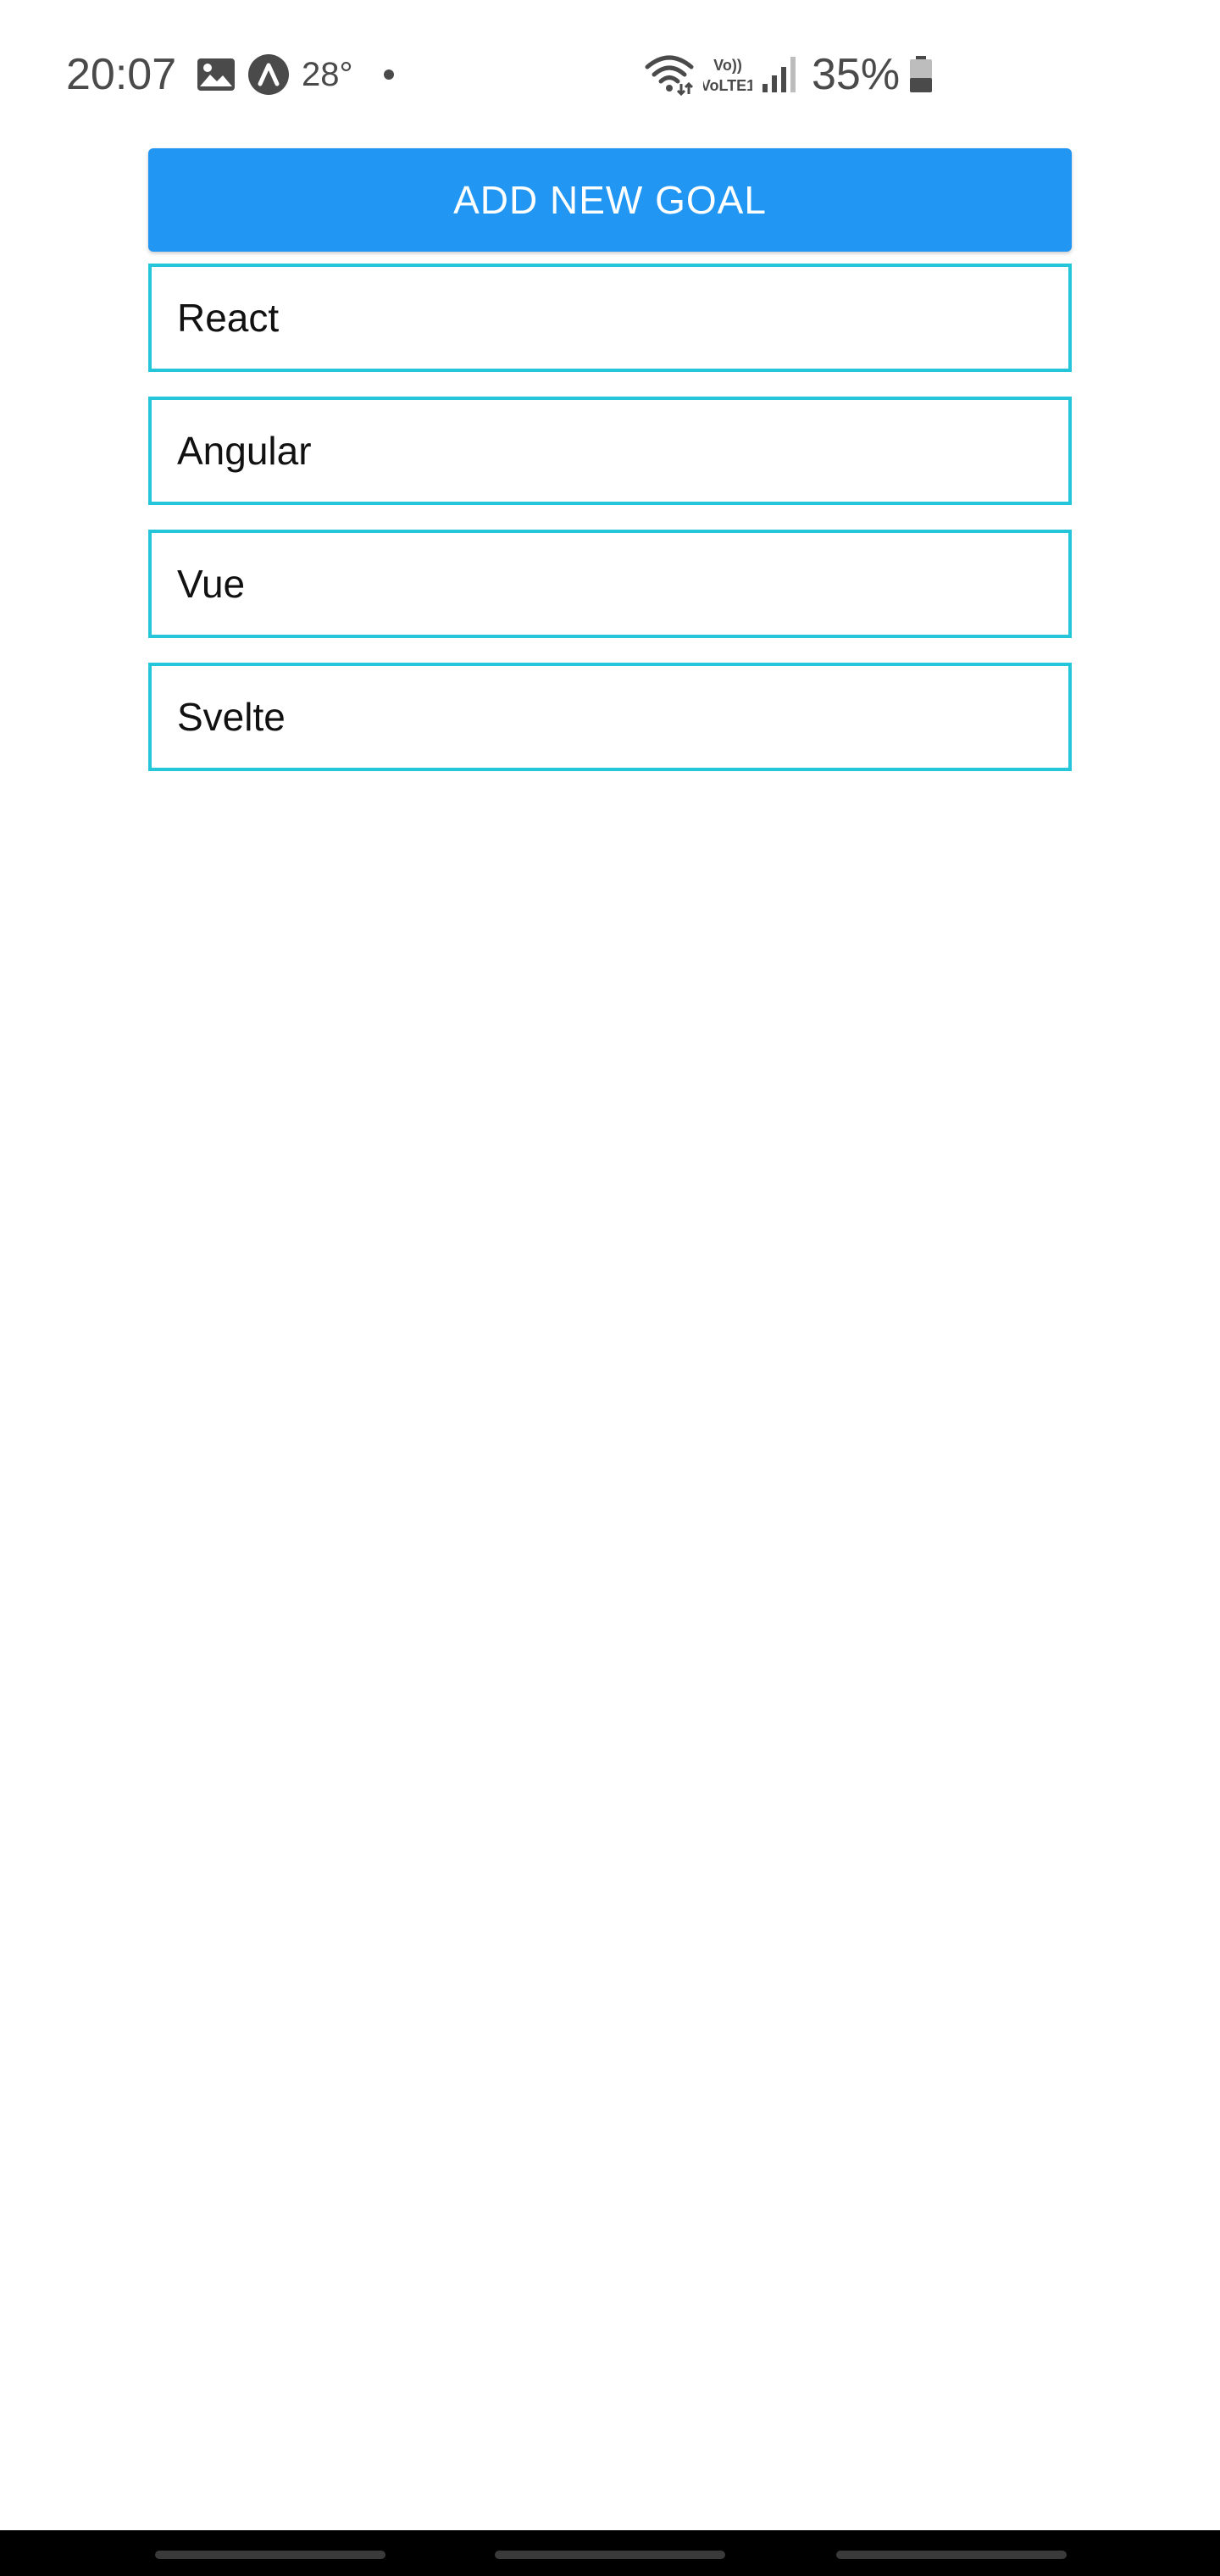 The width and height of the screenshot is (1220, 2576). What do you see at coordinates (610, 717) in the screenshot?
I see `goal-item: Svelte` at bounding box center [610, 717].